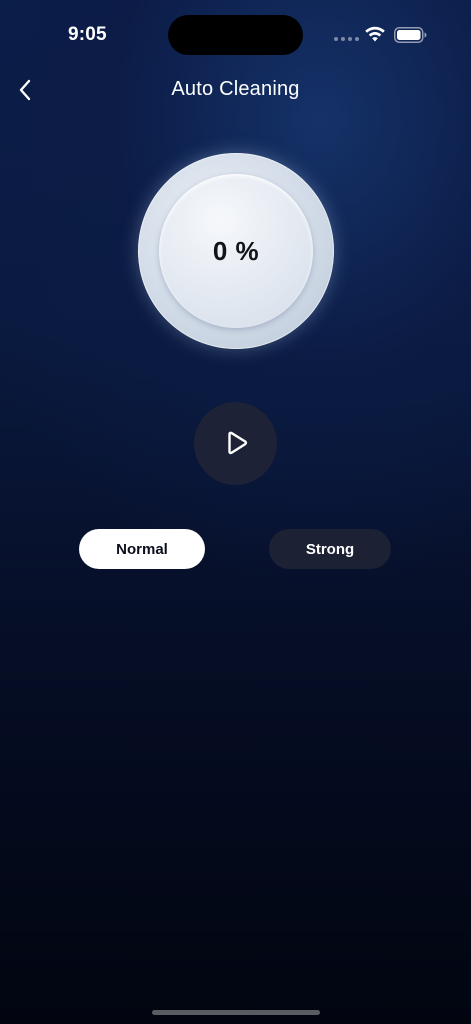 The image size is (471, 1024). I want to click on page-title: Auto Cleaning, so click(235, 89).